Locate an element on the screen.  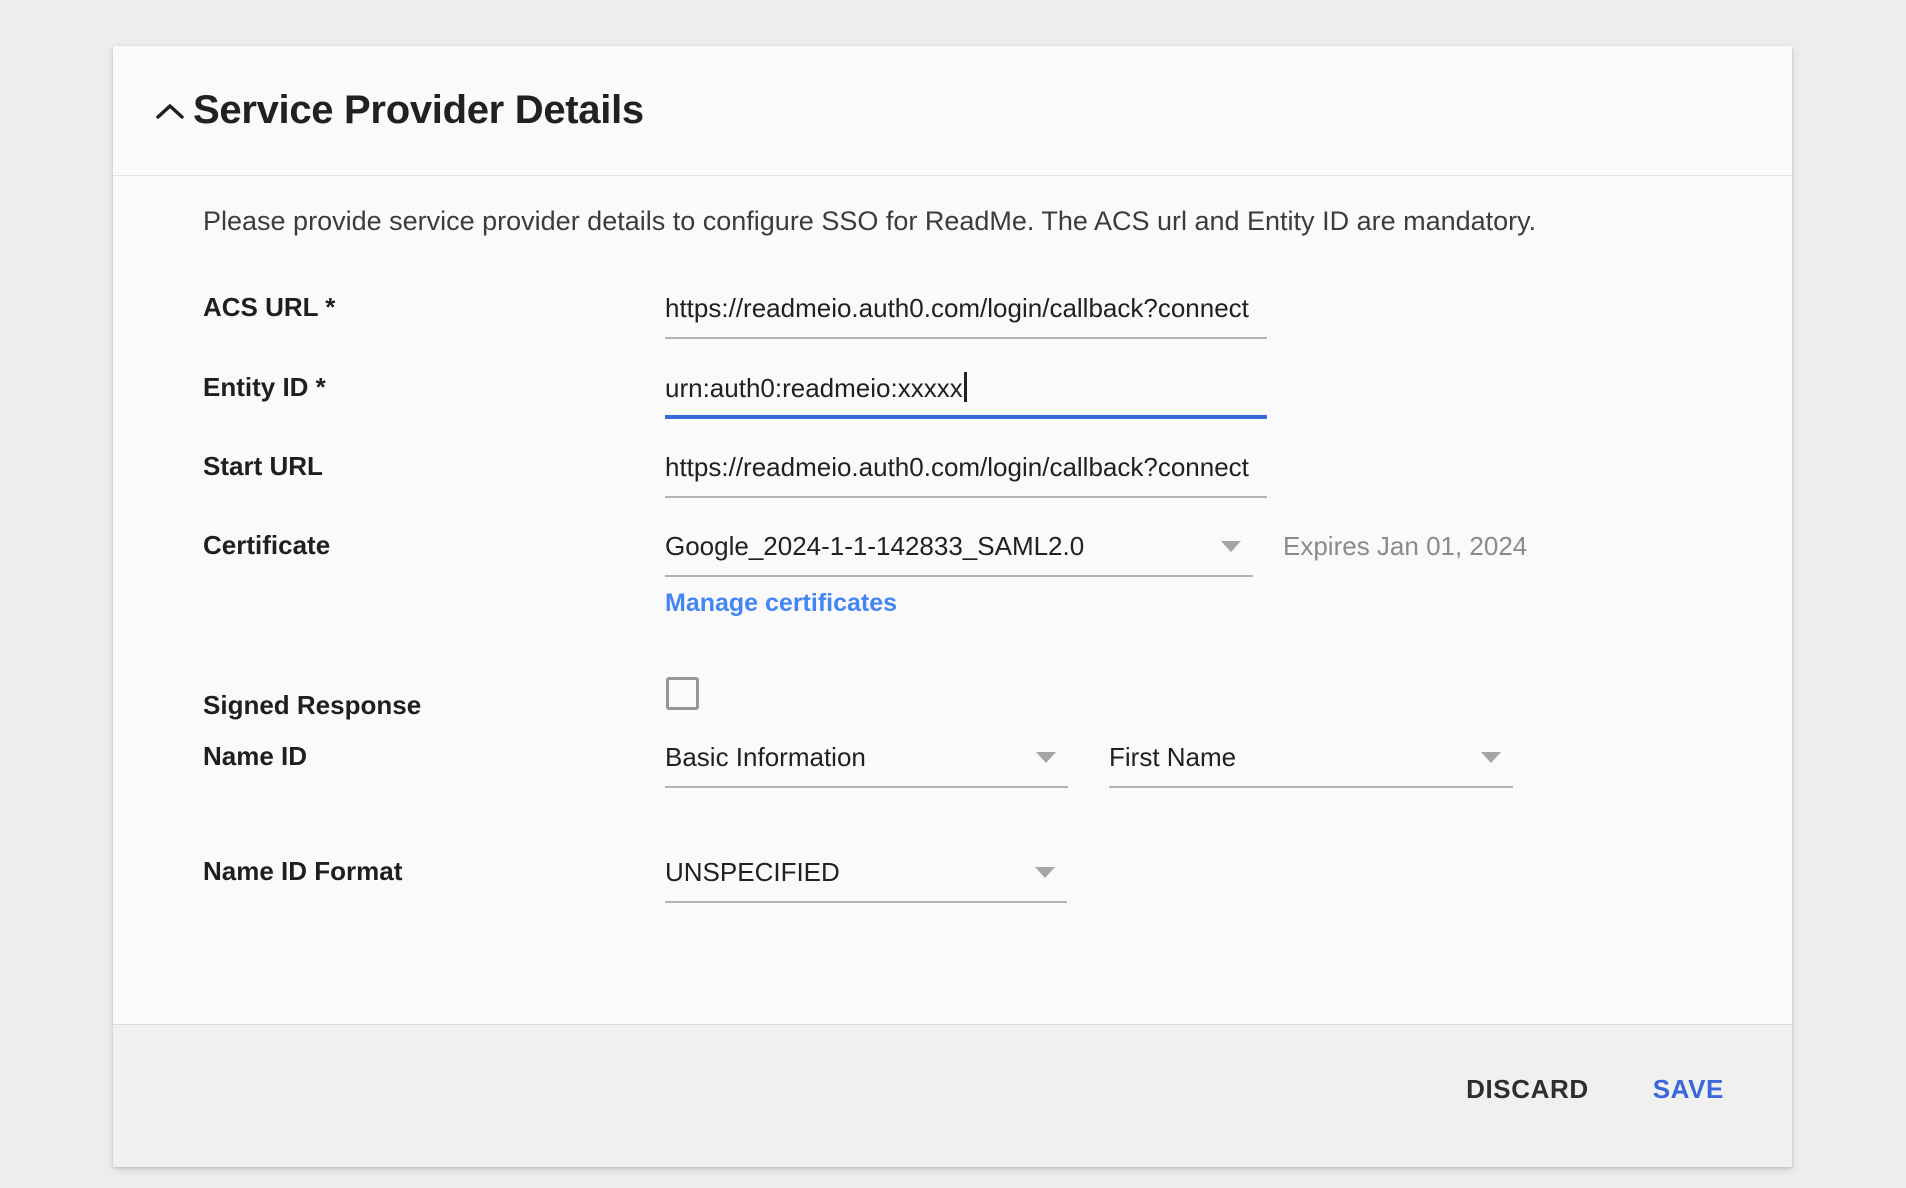
start-url-input is located at coordinates (966, 474).